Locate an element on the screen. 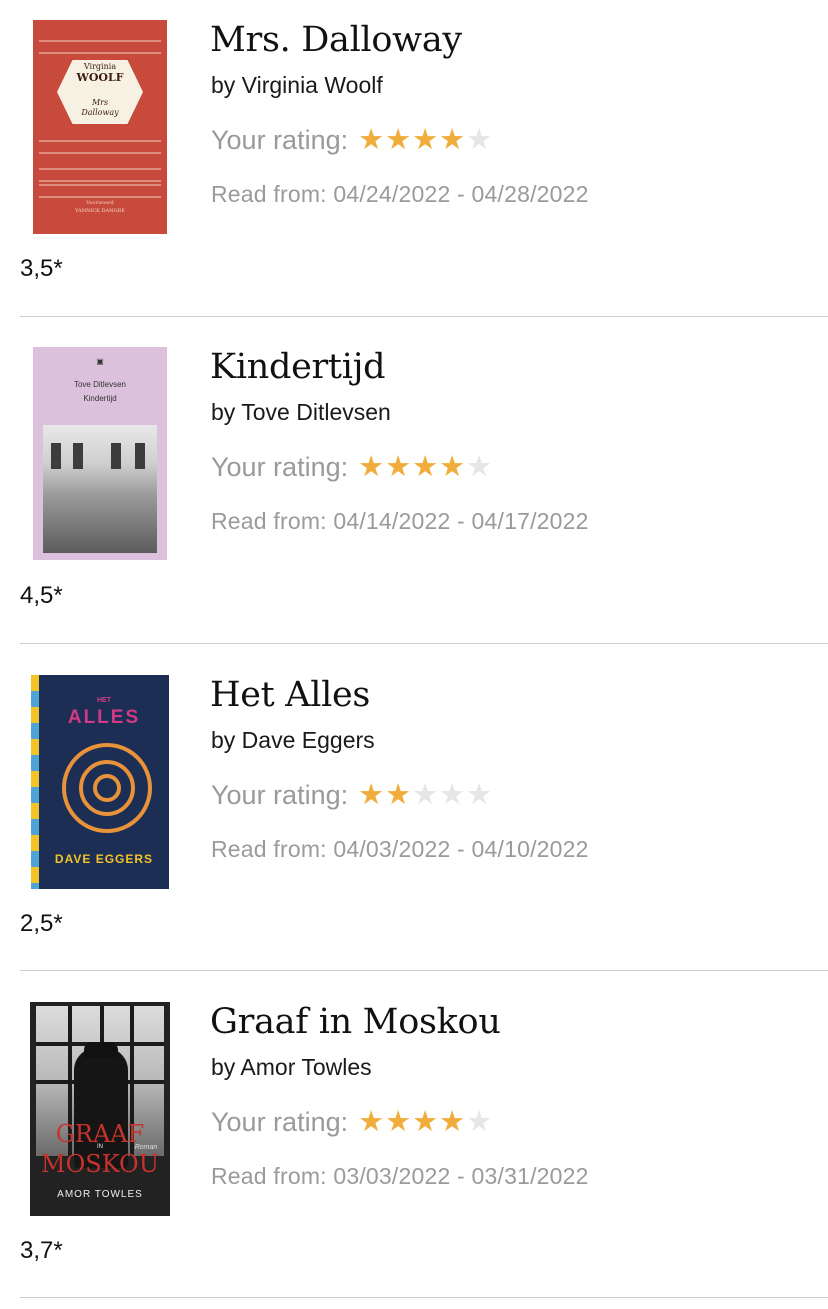  read-dates: Read from: 03/03/2022 - 03/31/2022 is located at coordinates (400, 1176).